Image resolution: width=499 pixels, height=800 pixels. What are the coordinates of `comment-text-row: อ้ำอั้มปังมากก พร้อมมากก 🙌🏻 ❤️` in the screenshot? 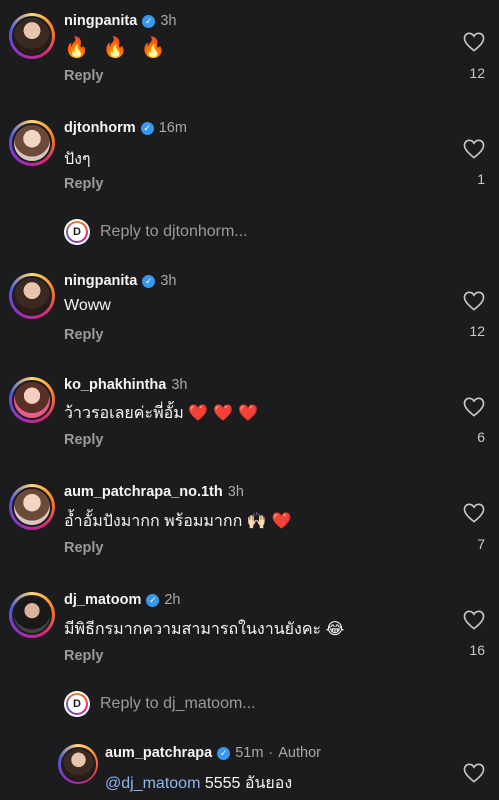 It's located at (178, 521).